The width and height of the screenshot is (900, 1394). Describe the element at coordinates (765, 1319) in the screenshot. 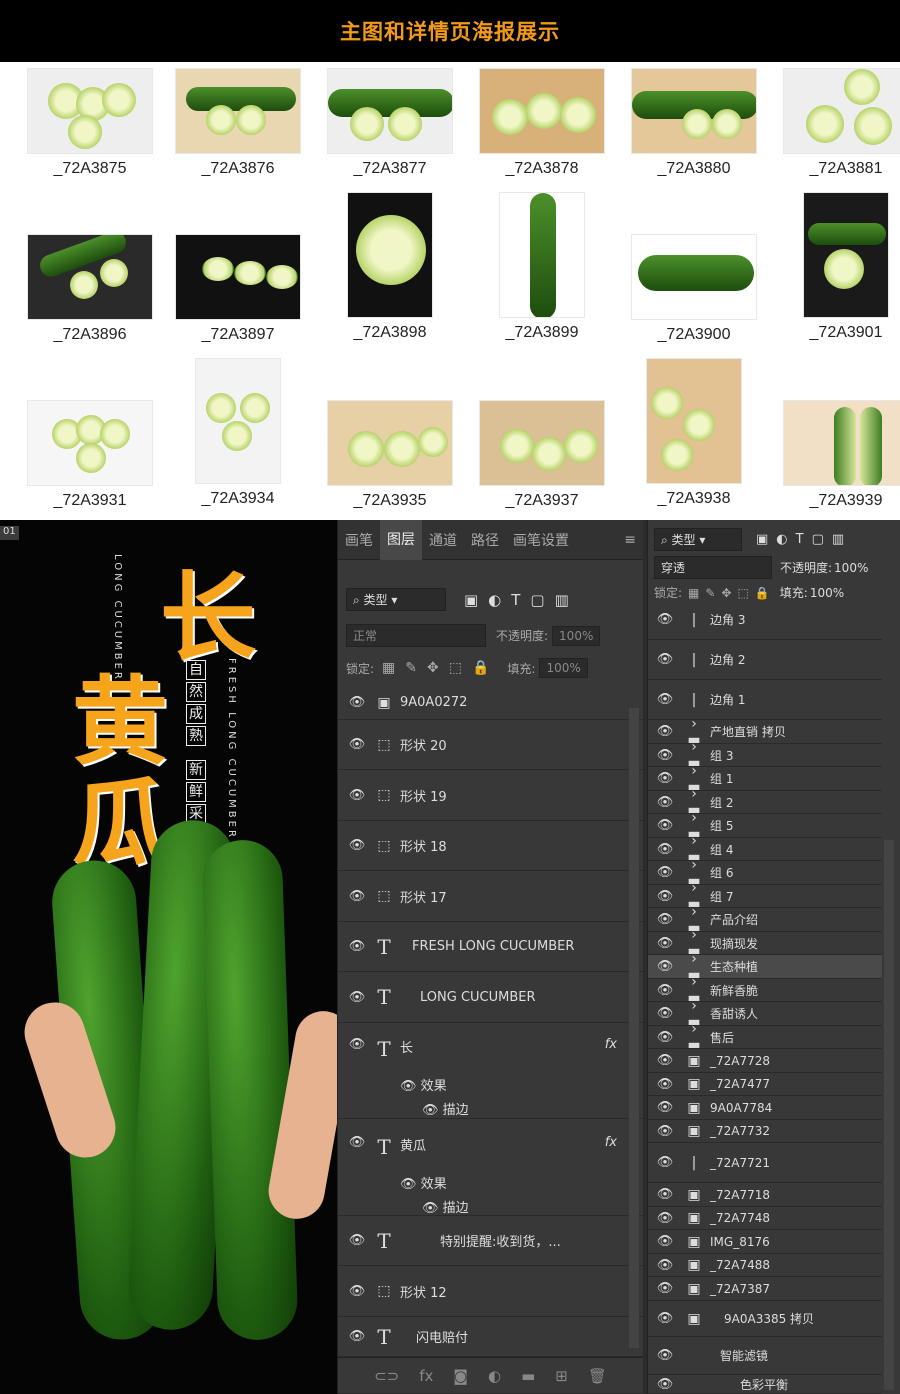

I see `layer-row: 👁 ▣ 9A0A3385 拷贝` at that location.